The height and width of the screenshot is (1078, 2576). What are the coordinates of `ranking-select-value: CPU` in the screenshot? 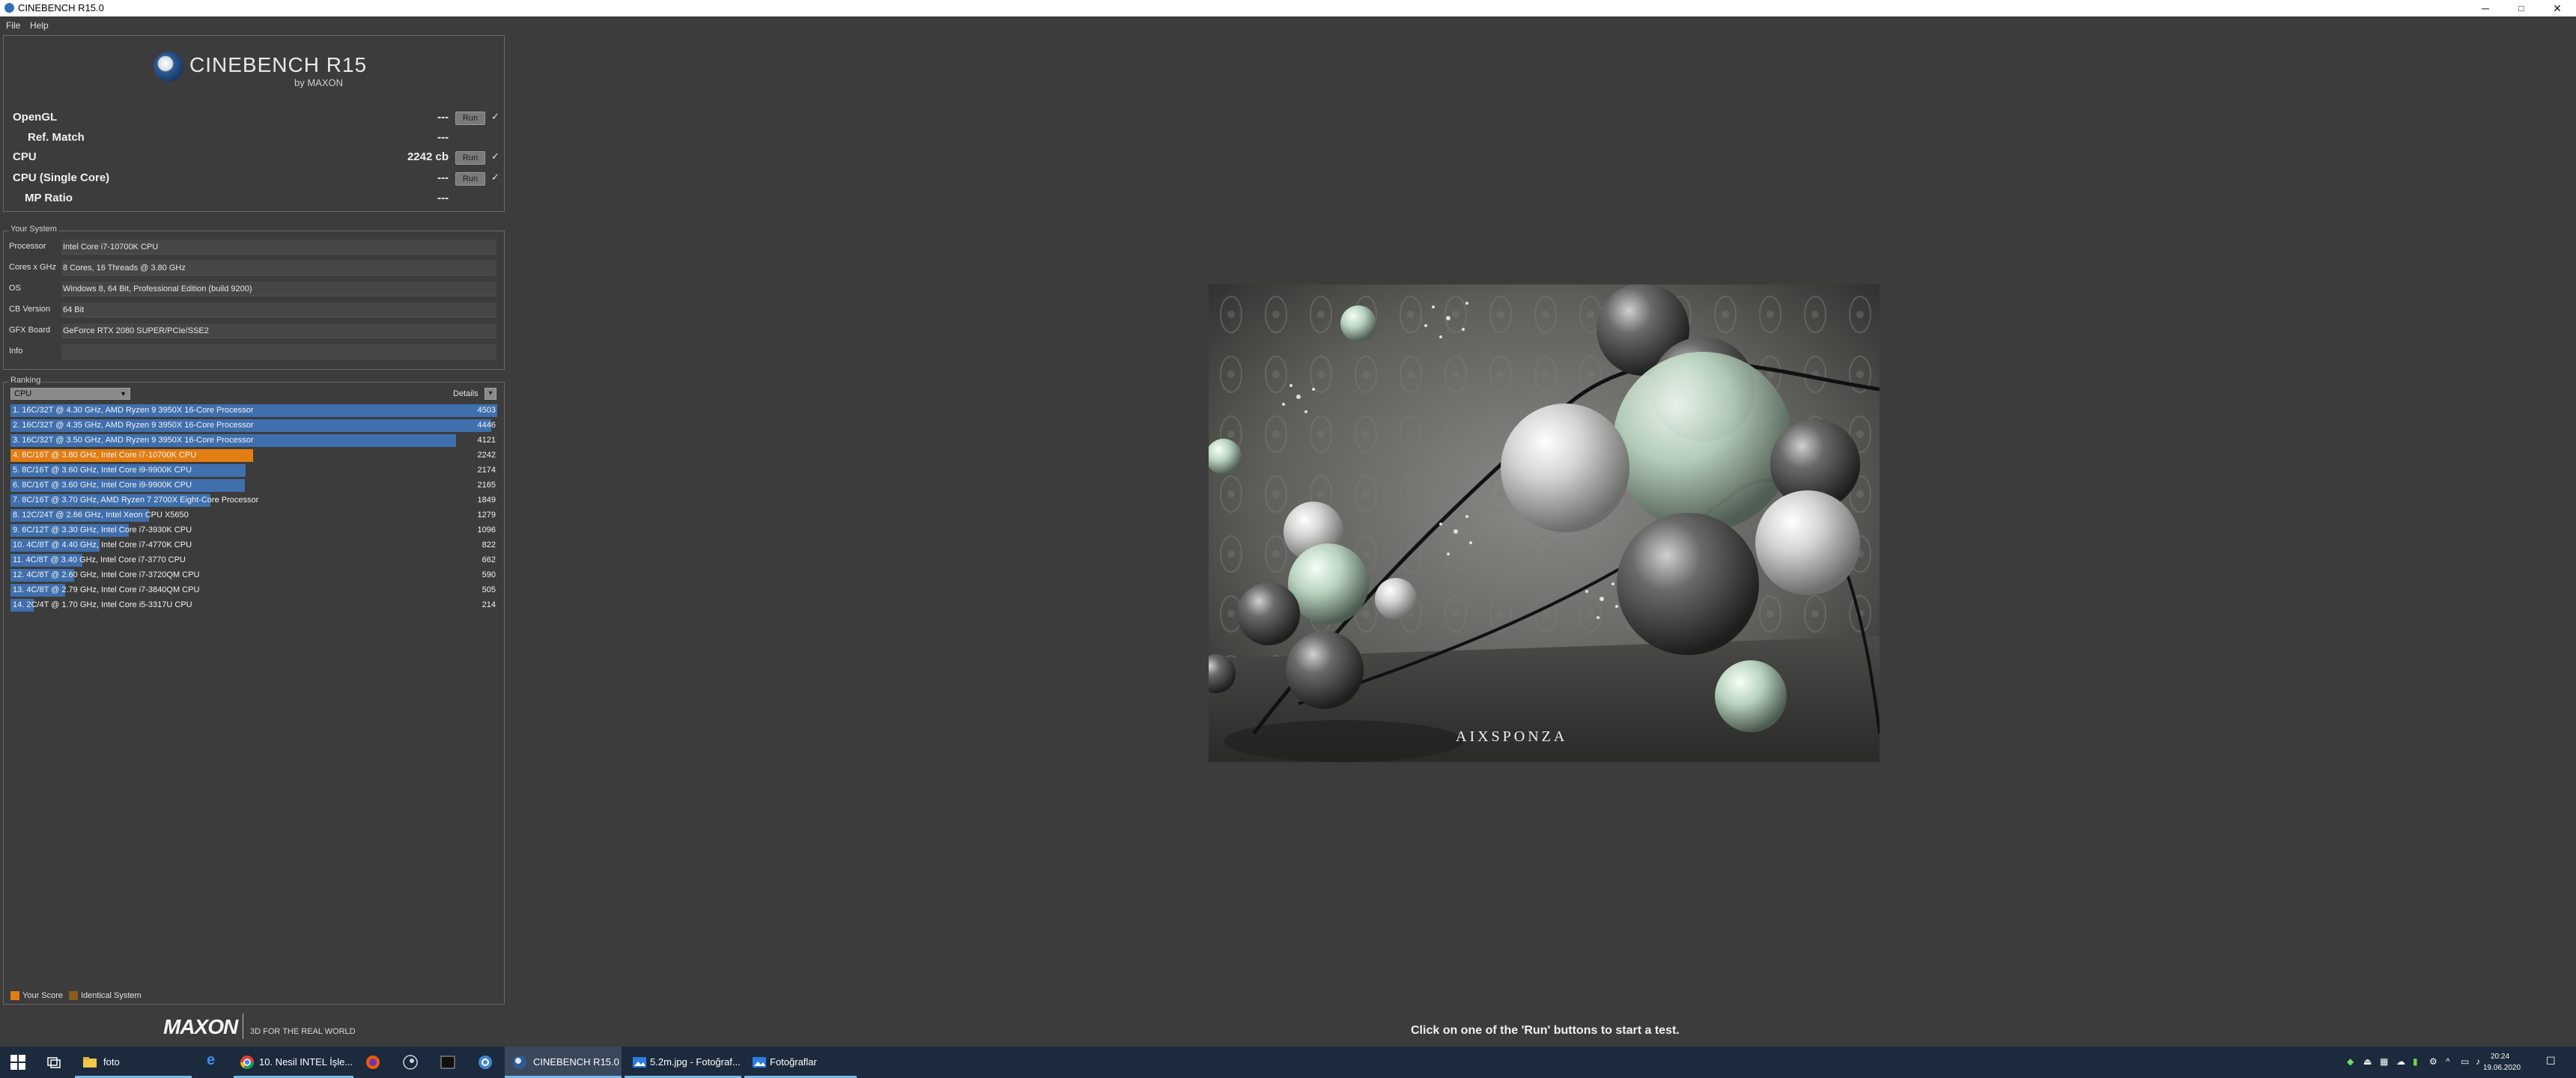 It's located at (23, 393).